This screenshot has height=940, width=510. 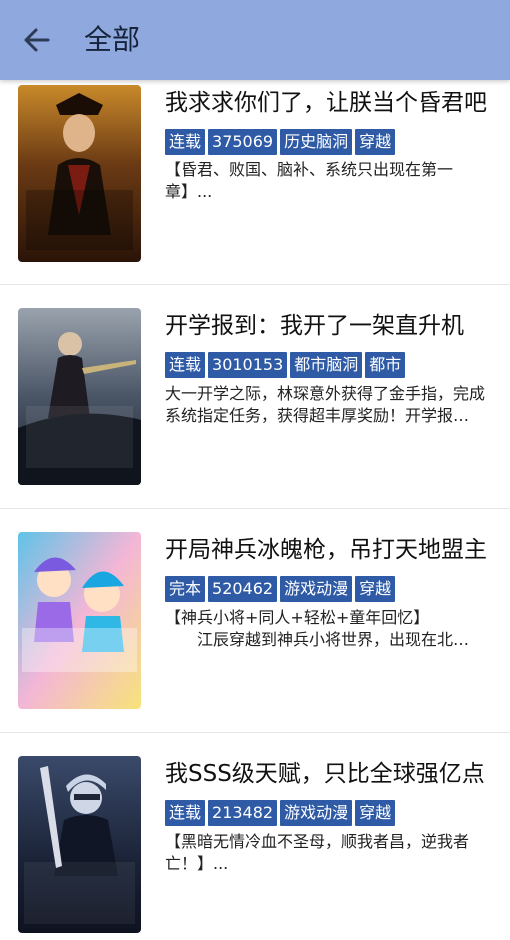 What do you see at coordinates (112, 39) in the screenshot?
I see `page-title: 全部` at bounding box center [112, 39].